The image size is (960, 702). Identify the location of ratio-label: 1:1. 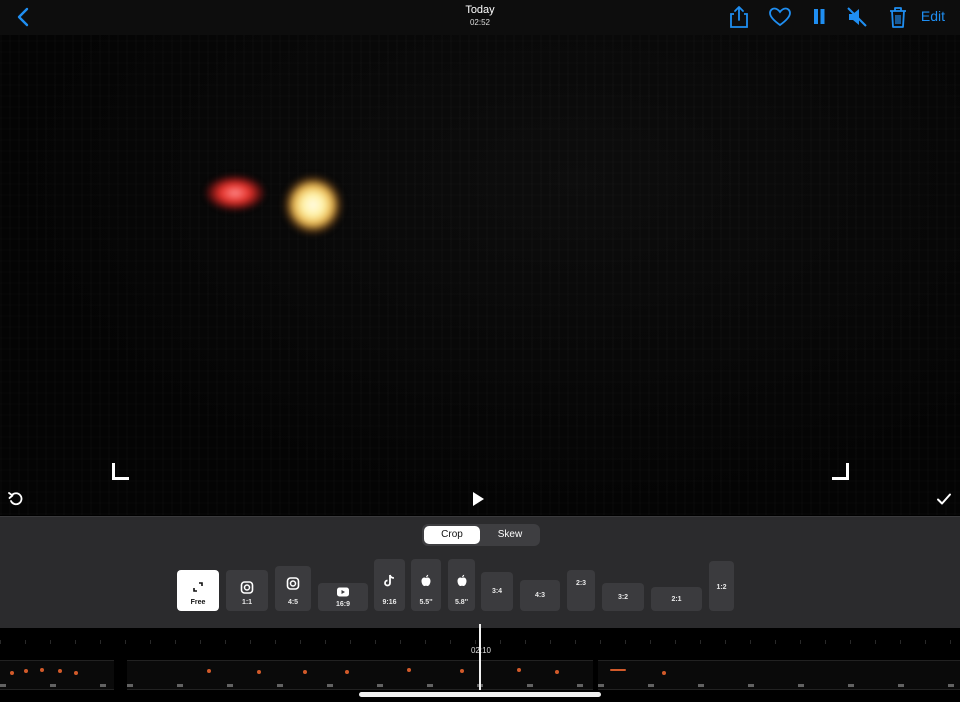
(247, 602).